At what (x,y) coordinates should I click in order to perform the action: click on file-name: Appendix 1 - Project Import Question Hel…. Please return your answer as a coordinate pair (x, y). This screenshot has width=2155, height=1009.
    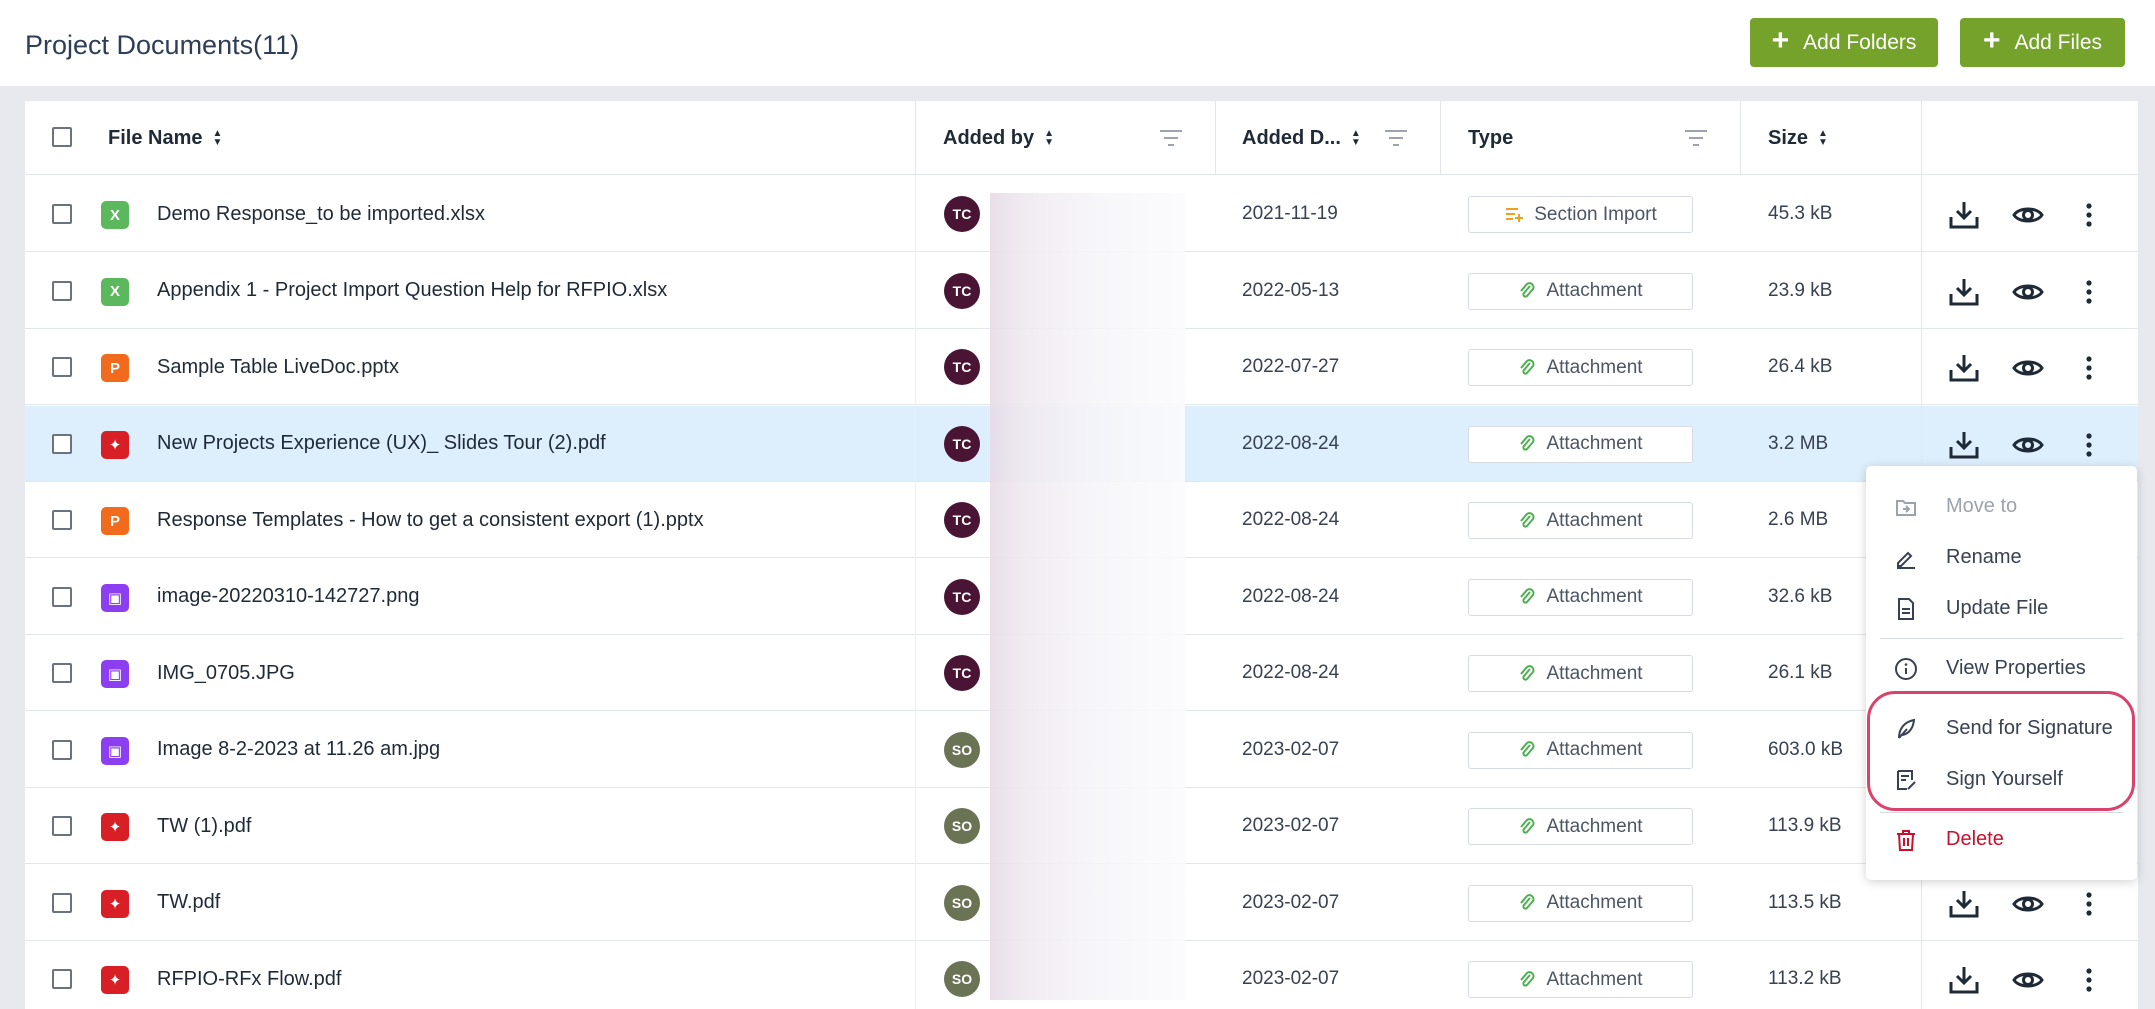
    Looking at the image, I should click on (412, 291).